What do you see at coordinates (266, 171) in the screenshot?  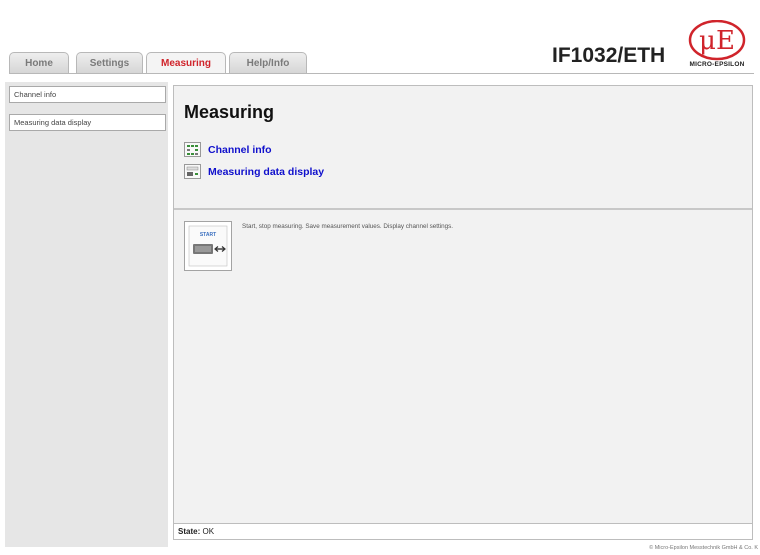 I see `measuring-data-display-link-label: Measuring data display` at bounding box center [266, 171].